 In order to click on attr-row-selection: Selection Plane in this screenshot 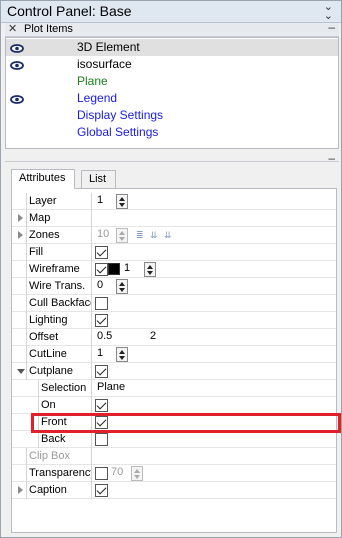, I will do `click(174, 388)`.